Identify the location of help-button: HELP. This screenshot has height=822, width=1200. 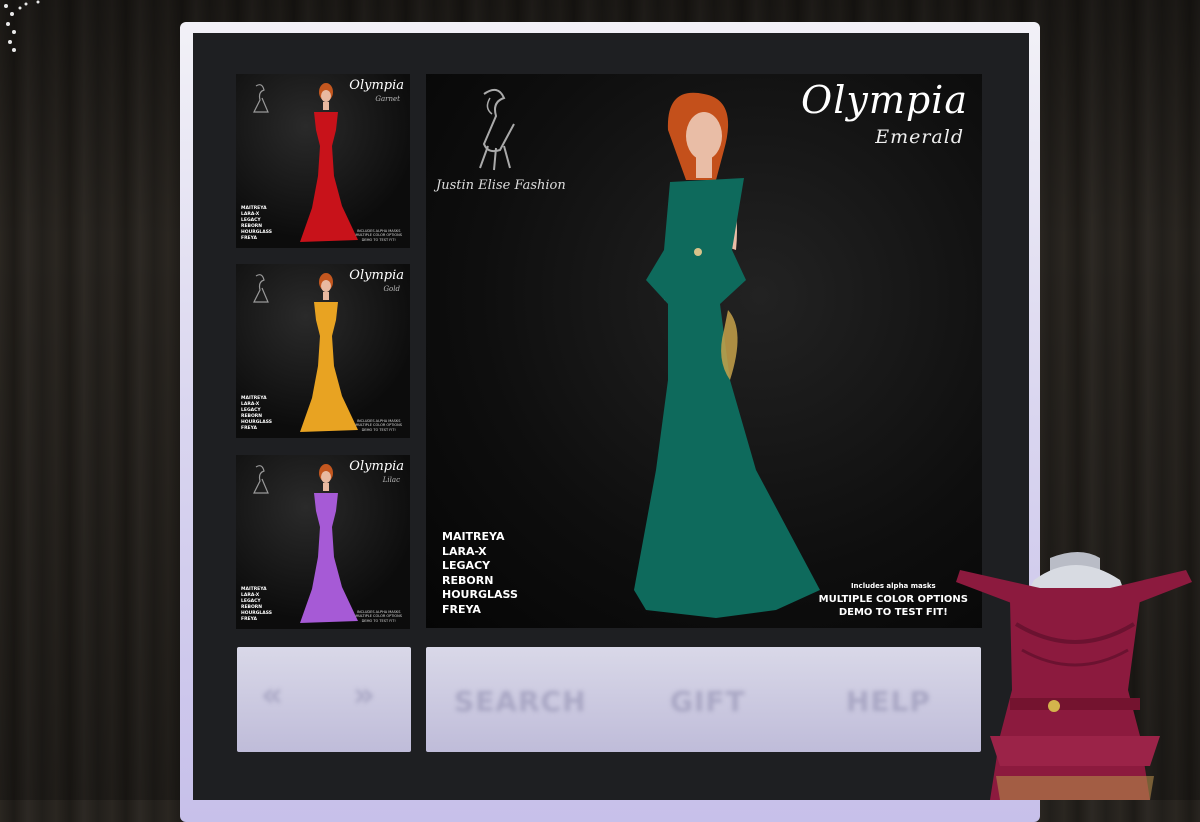
(888, 701).